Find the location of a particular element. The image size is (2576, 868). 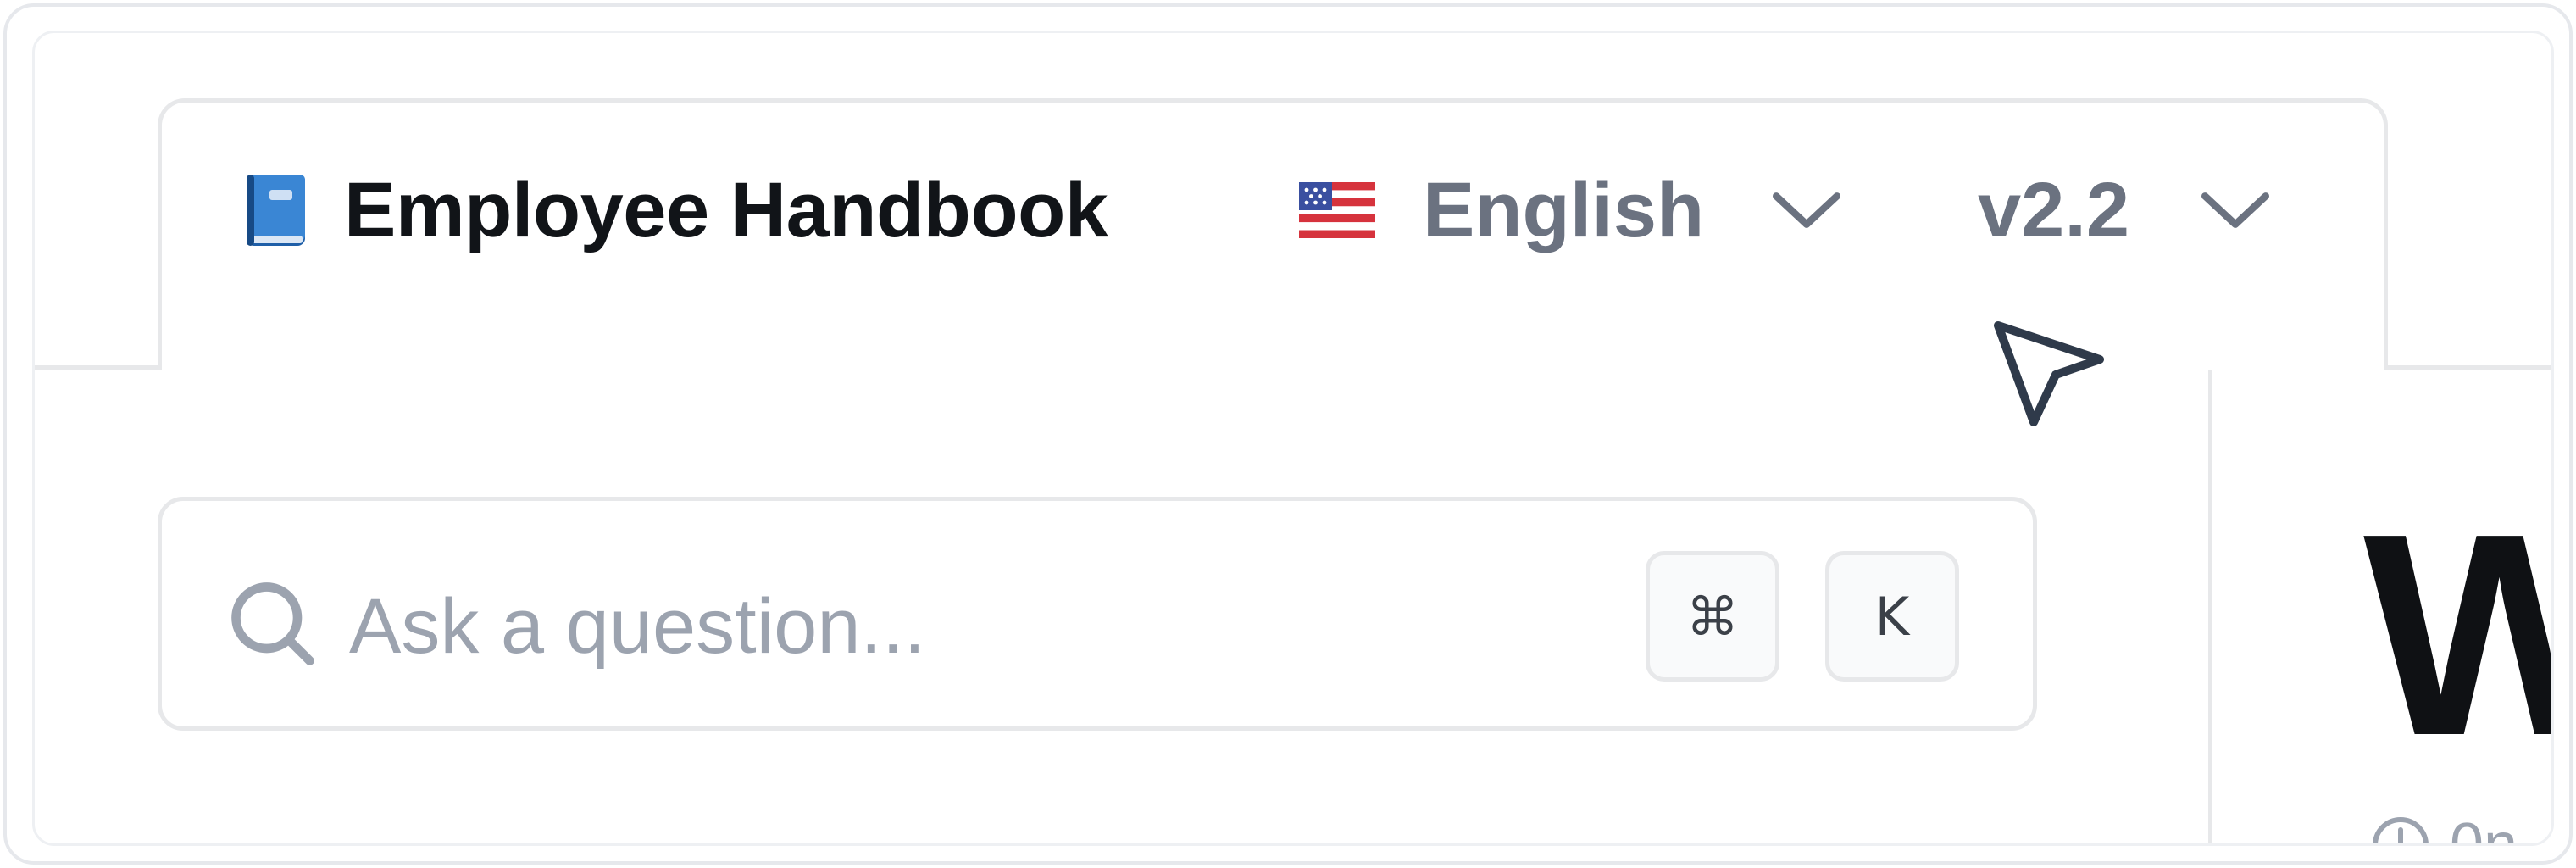

brand: Employee Handbook is located at coordinates (676, 210).